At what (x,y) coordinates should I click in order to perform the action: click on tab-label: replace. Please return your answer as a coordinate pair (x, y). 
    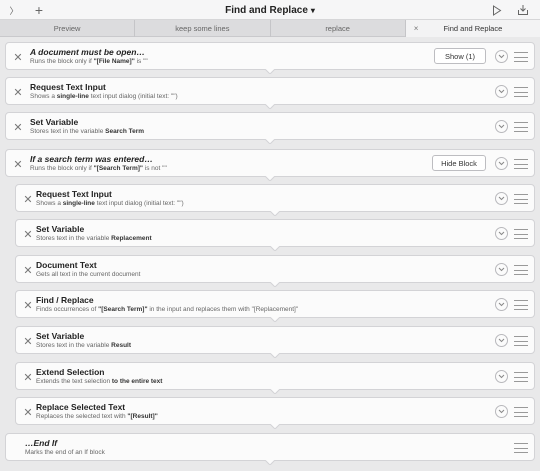
    Looking at the image, I should click on (337, 28).